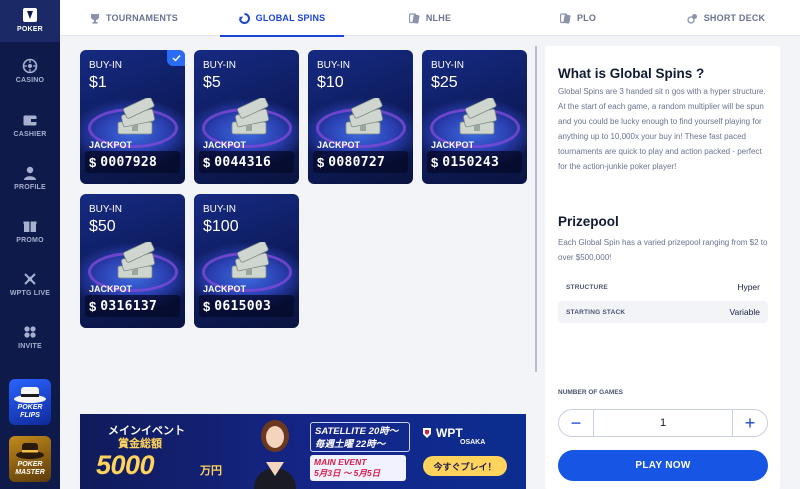 The height and width of the screenshot is (489, 800). I want to click on host-portrait-icon, so click(275, 454).